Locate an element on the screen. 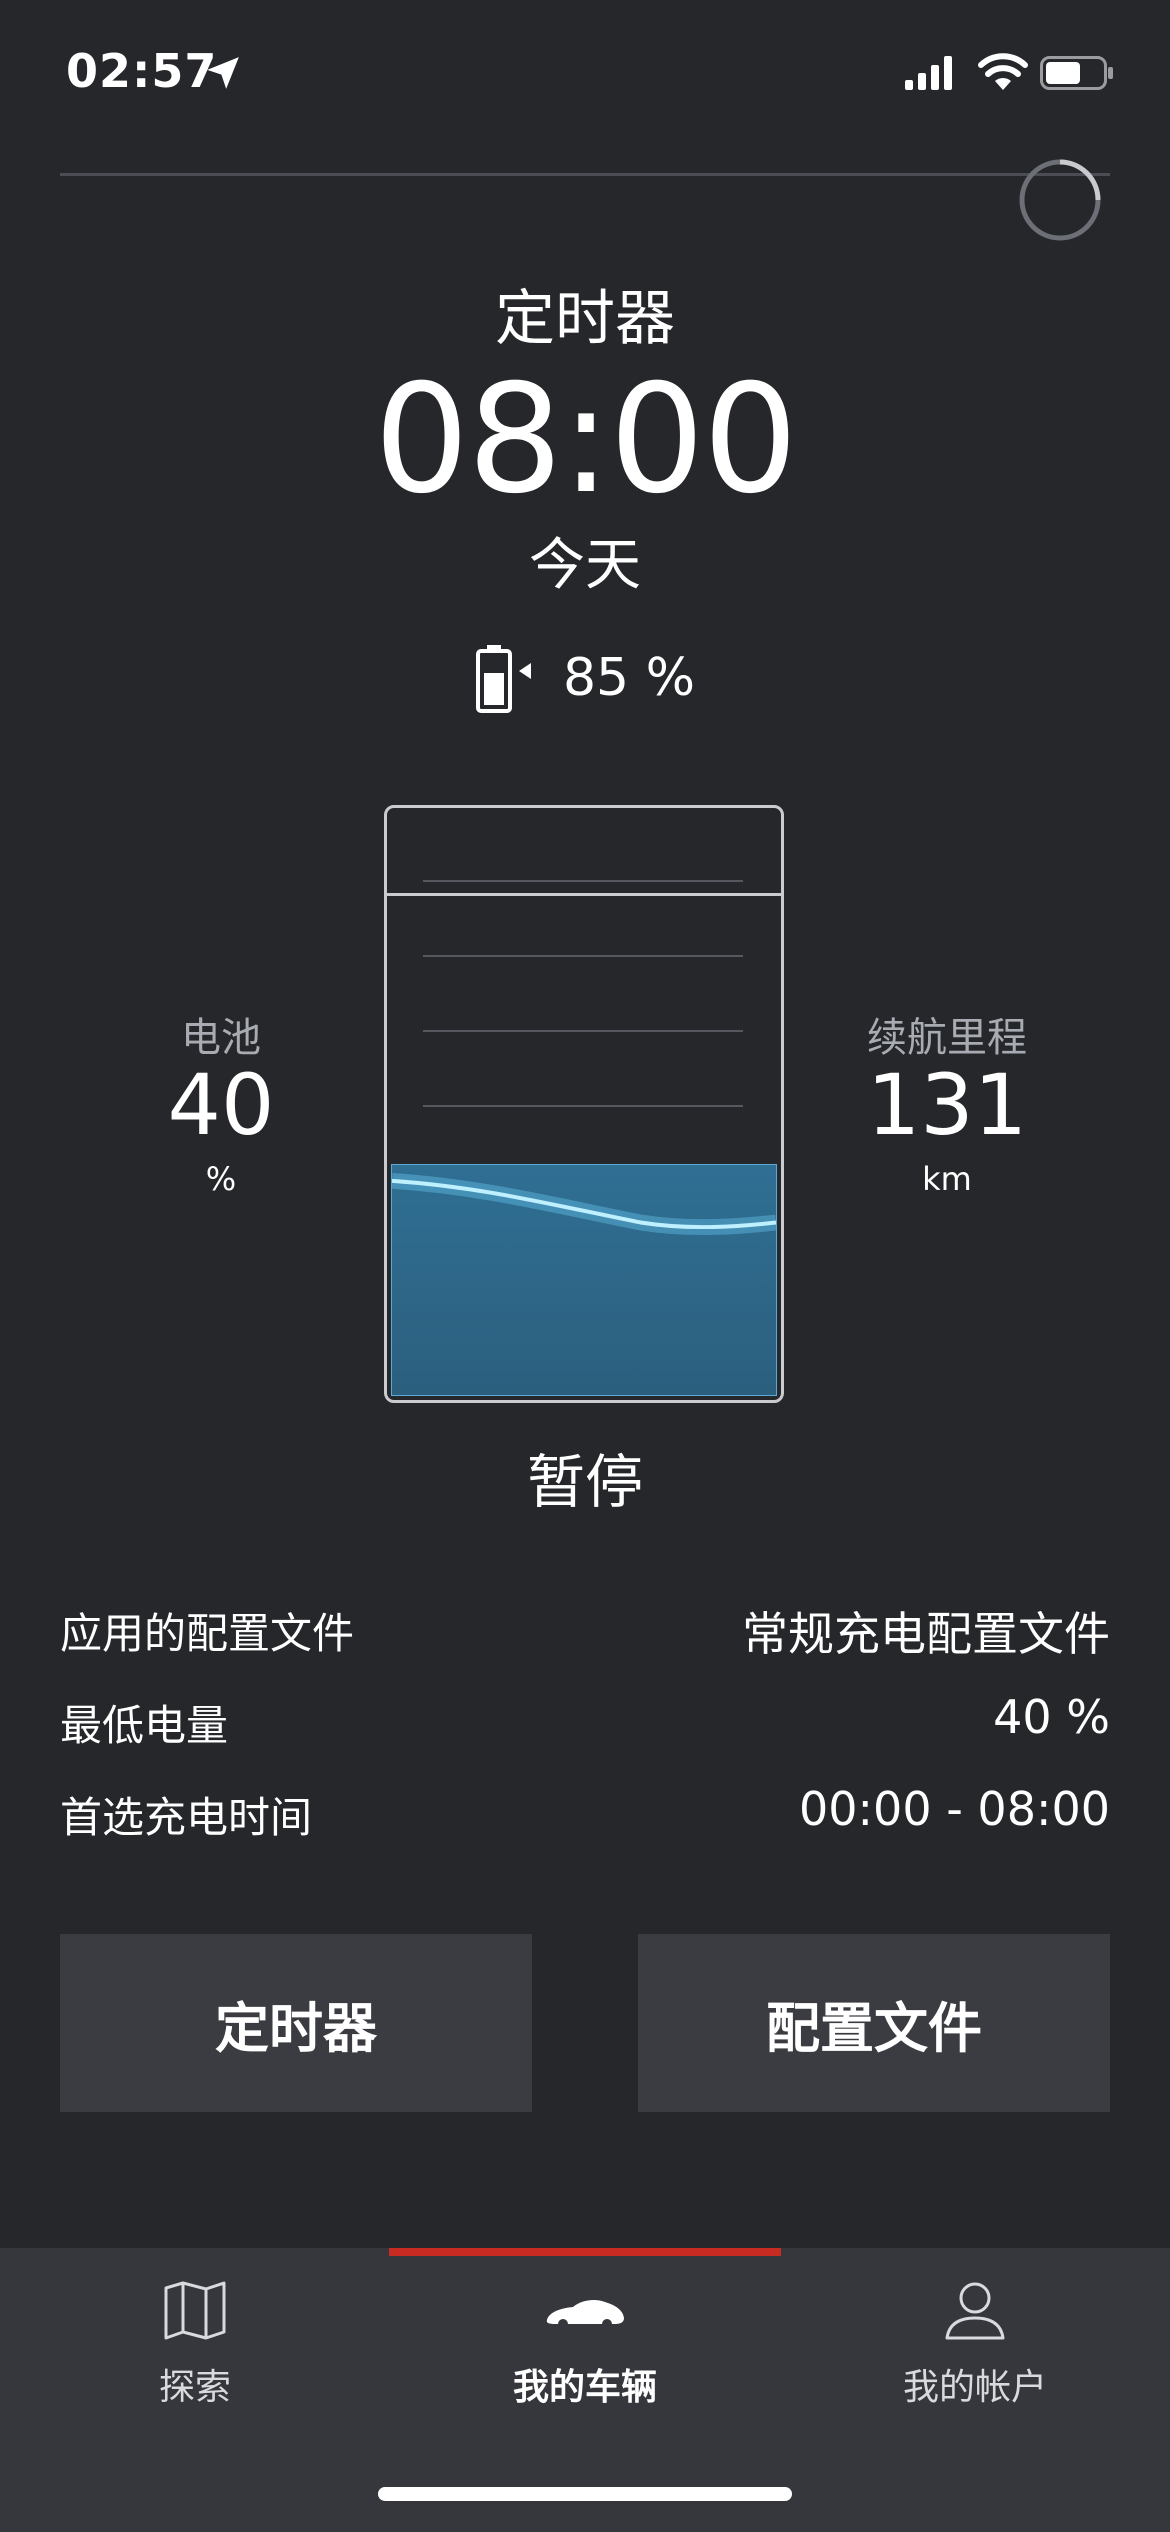  tab-my-vehicle-label: 我的车辆 is located at coordinates (584, 2387).